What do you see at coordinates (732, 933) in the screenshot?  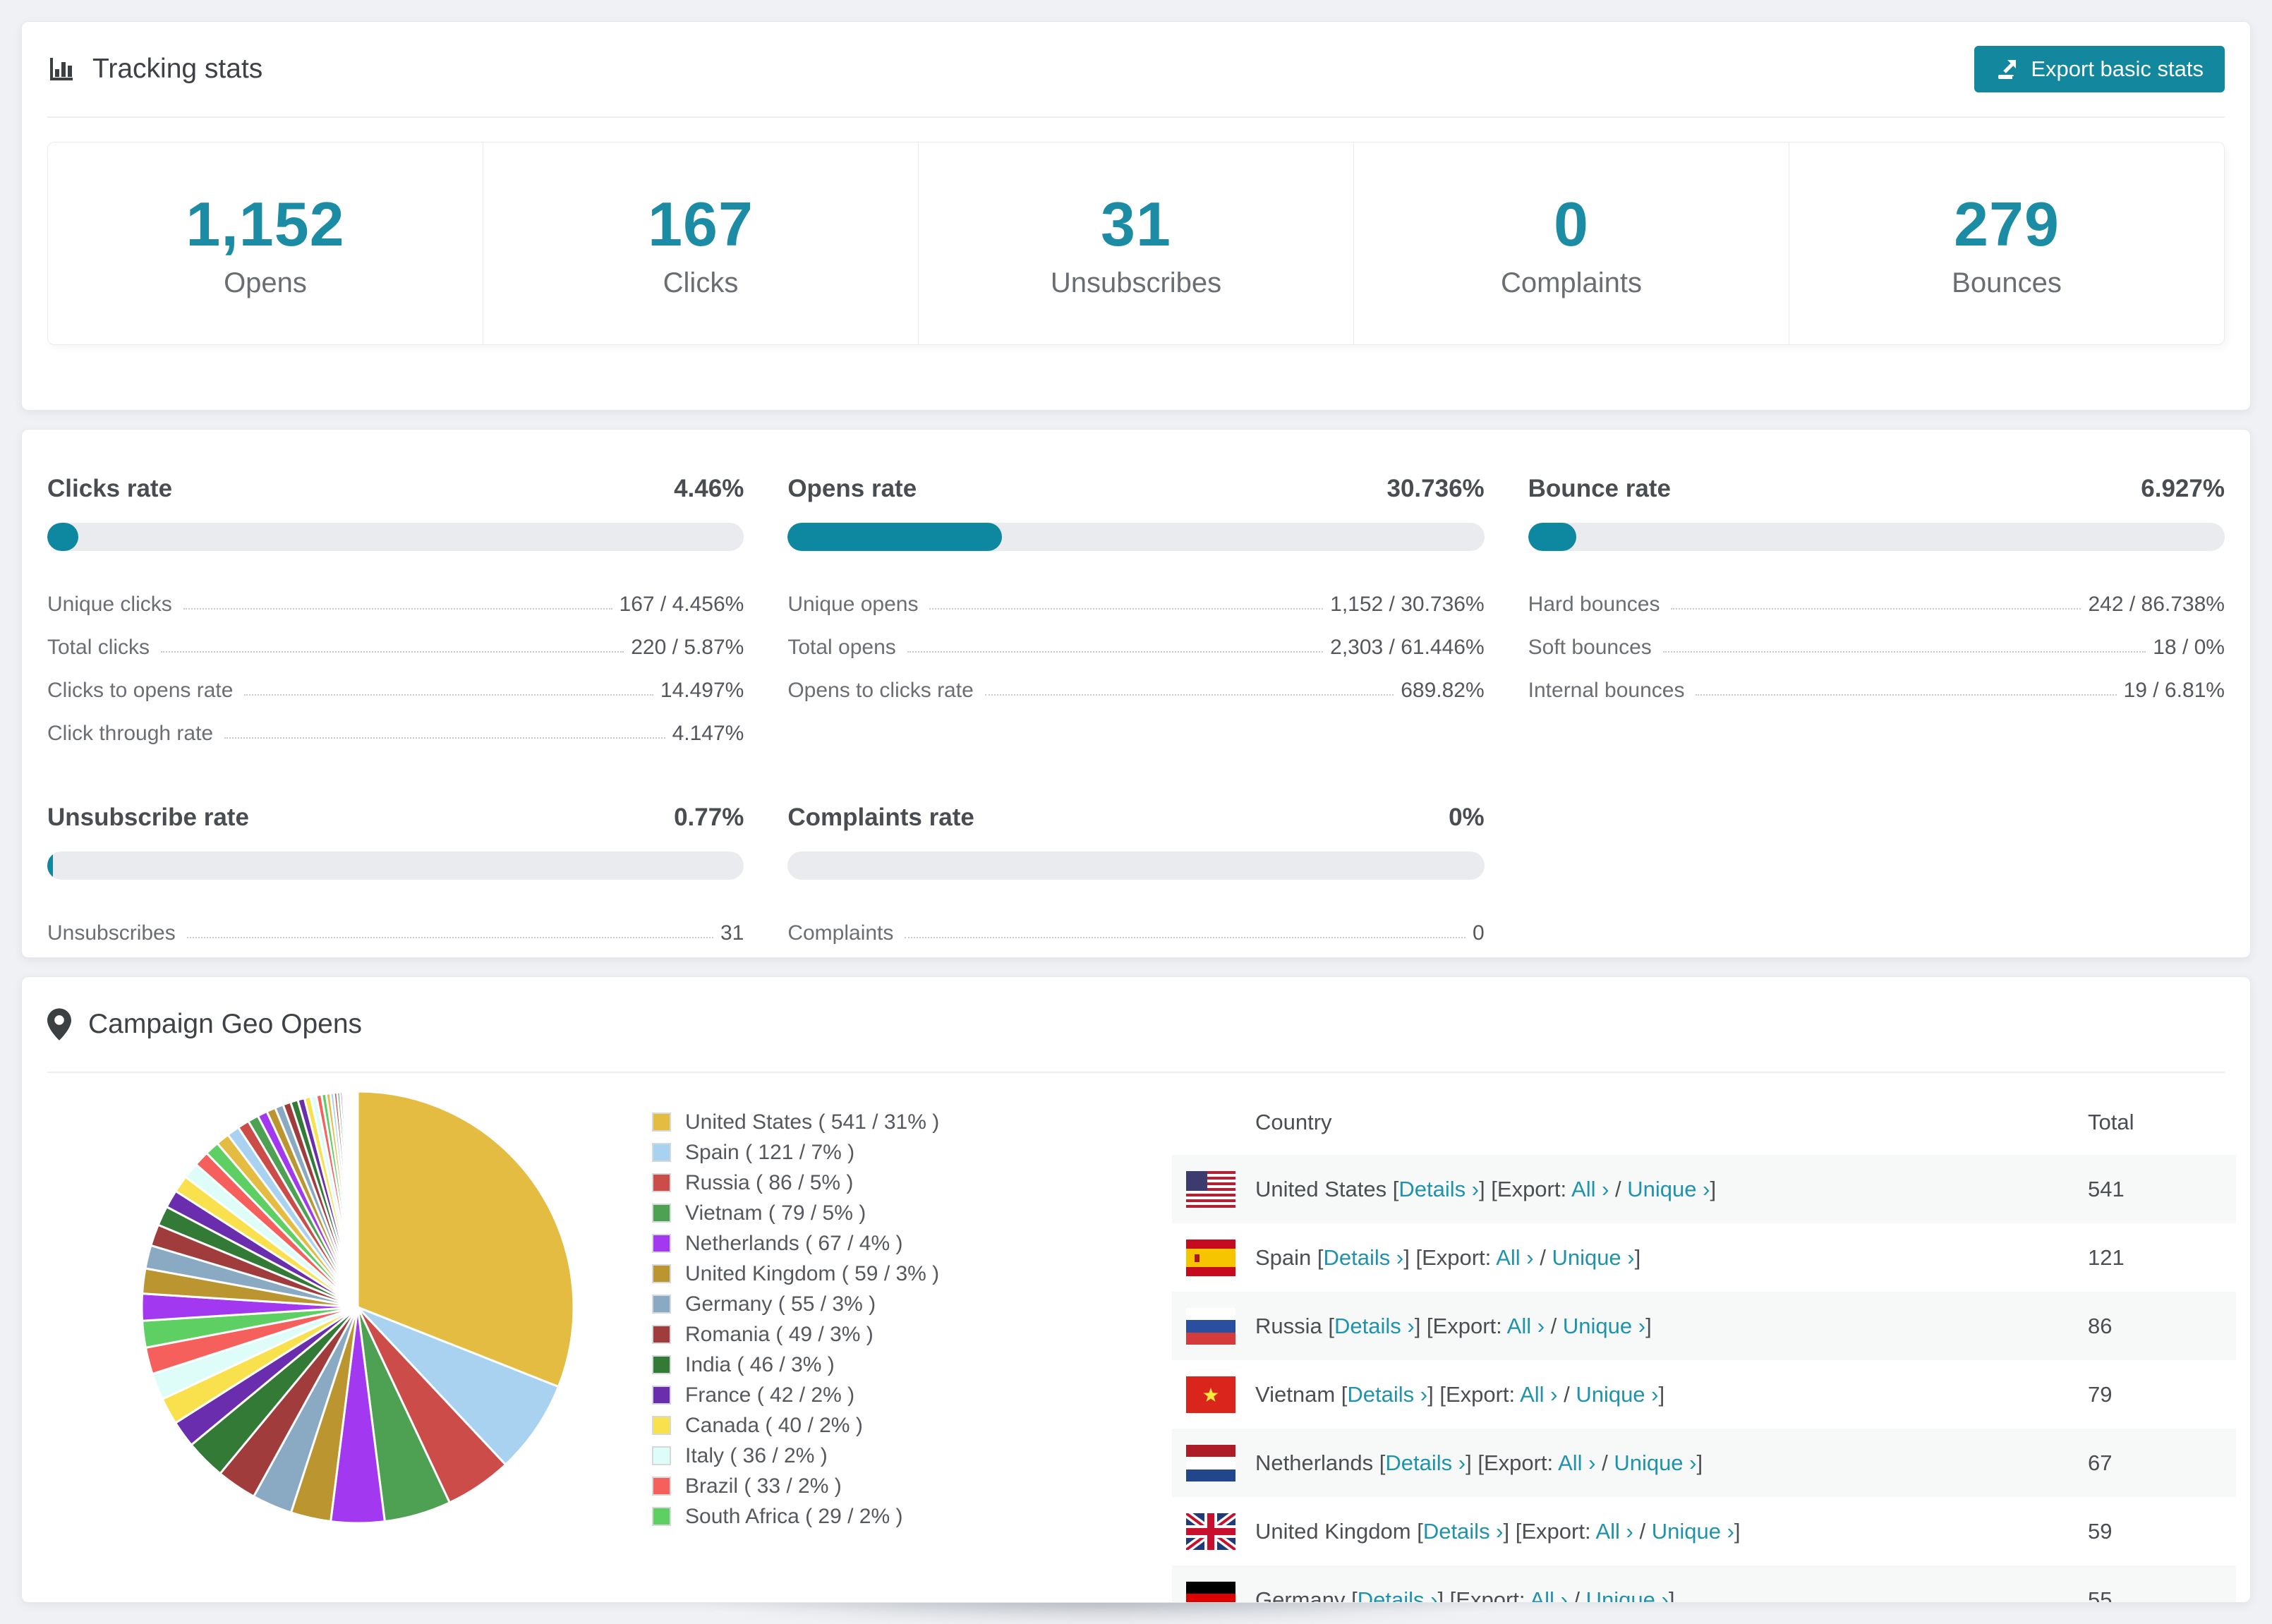 I see `metric-value: 31` at bounding box center [732, 933].